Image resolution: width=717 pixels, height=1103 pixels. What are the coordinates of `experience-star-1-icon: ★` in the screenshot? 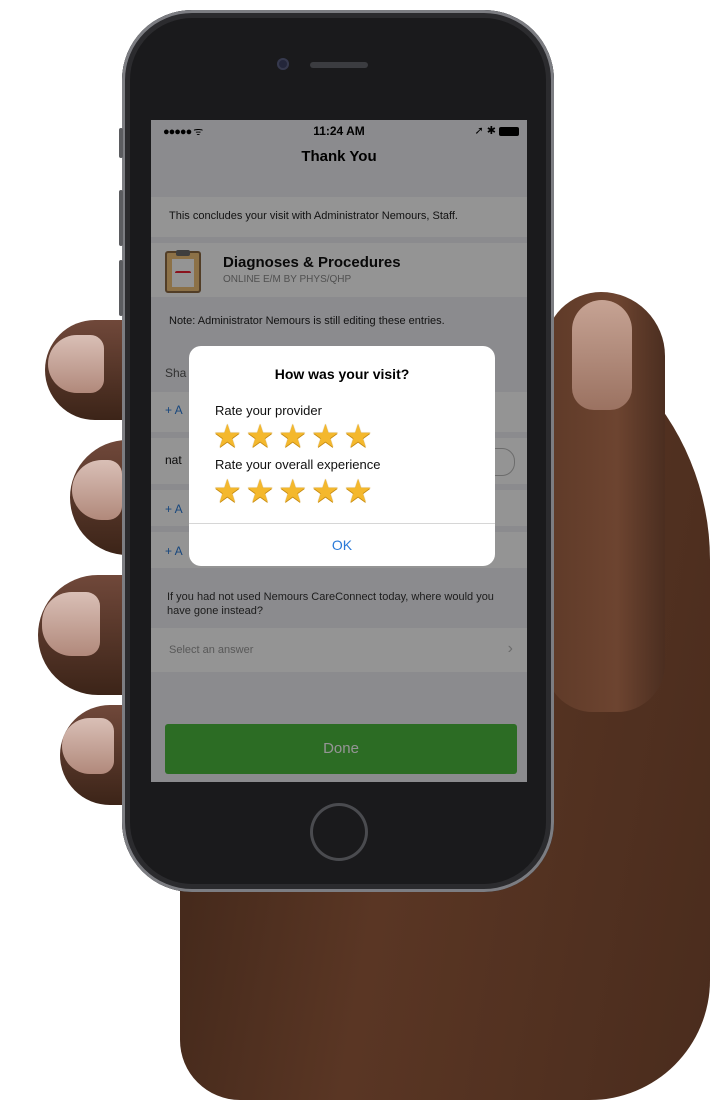 It's located at (227, 491).